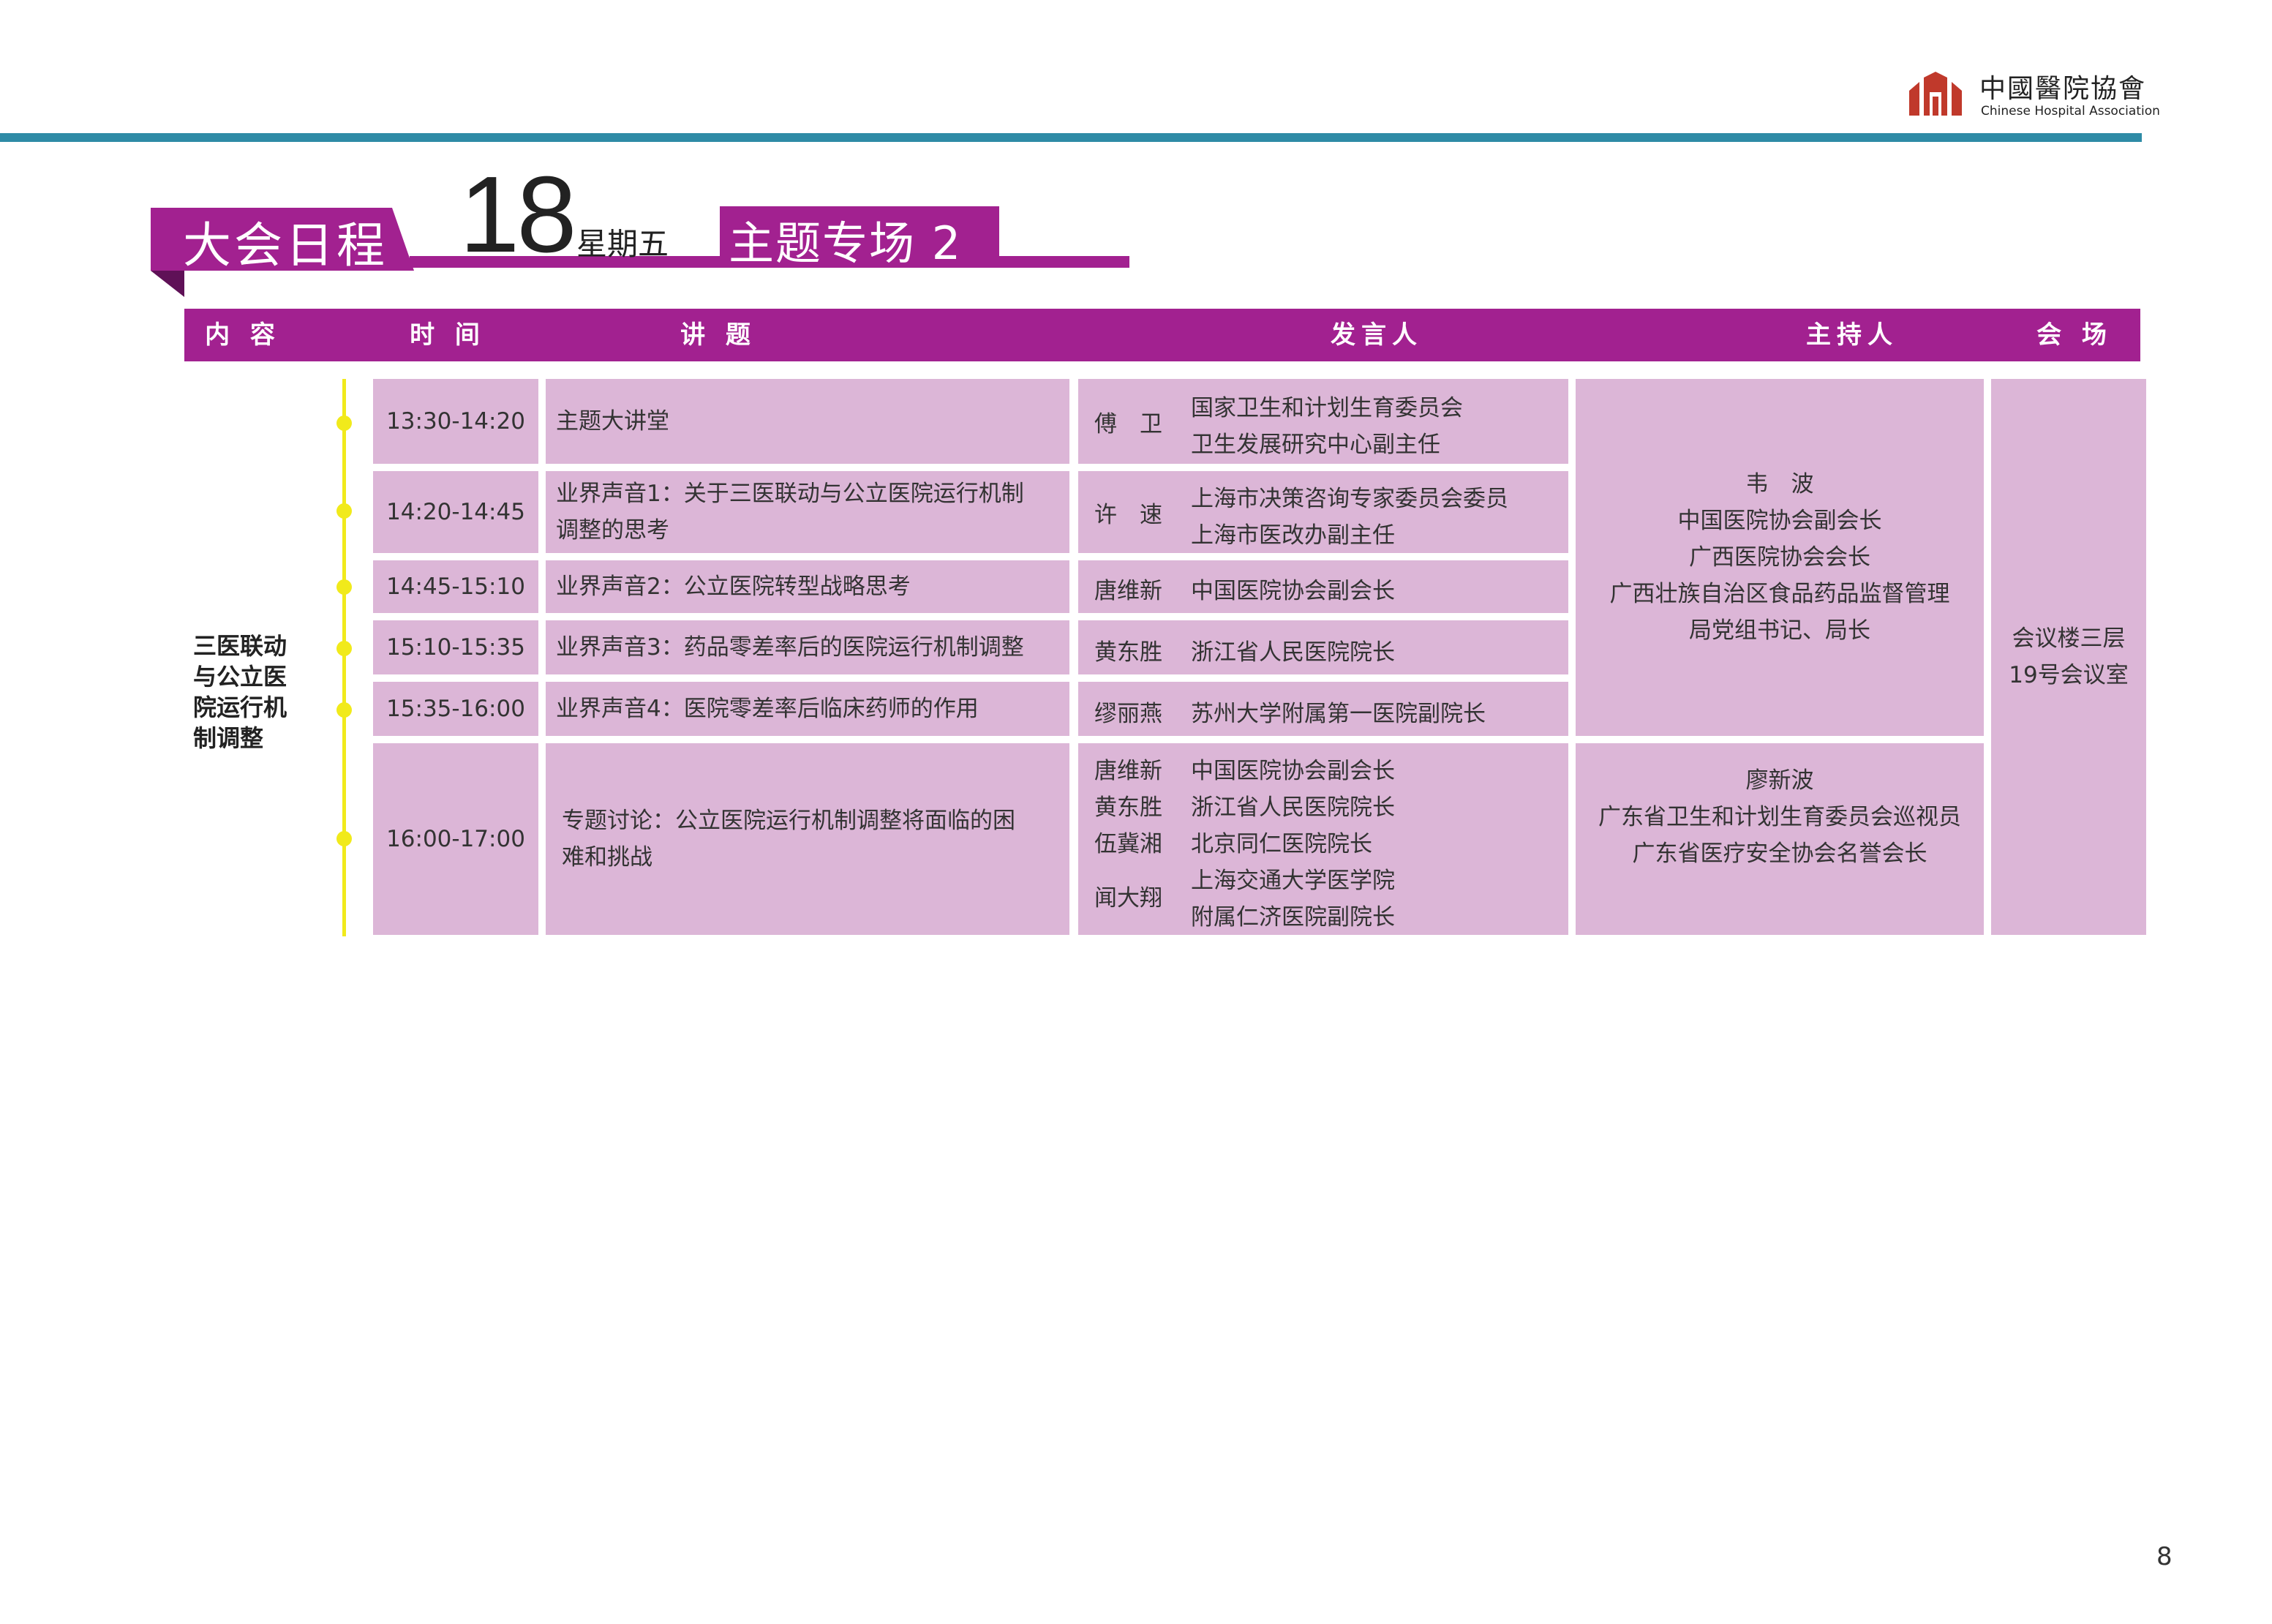 The image size is (2272, 1624). What do you see at coordinates (1293, 881) in the screenshot?
I see `speaker-title: 上海交通大学医学院` at bounding box center [1293, 881].